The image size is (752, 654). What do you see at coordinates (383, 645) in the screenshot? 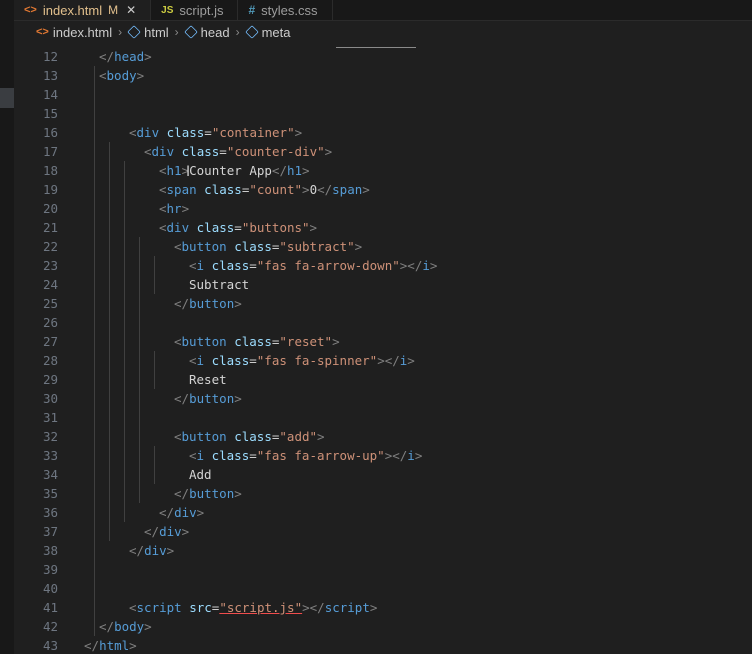
I see `code-line: 43 </html>` at bounding box center [383, 645].